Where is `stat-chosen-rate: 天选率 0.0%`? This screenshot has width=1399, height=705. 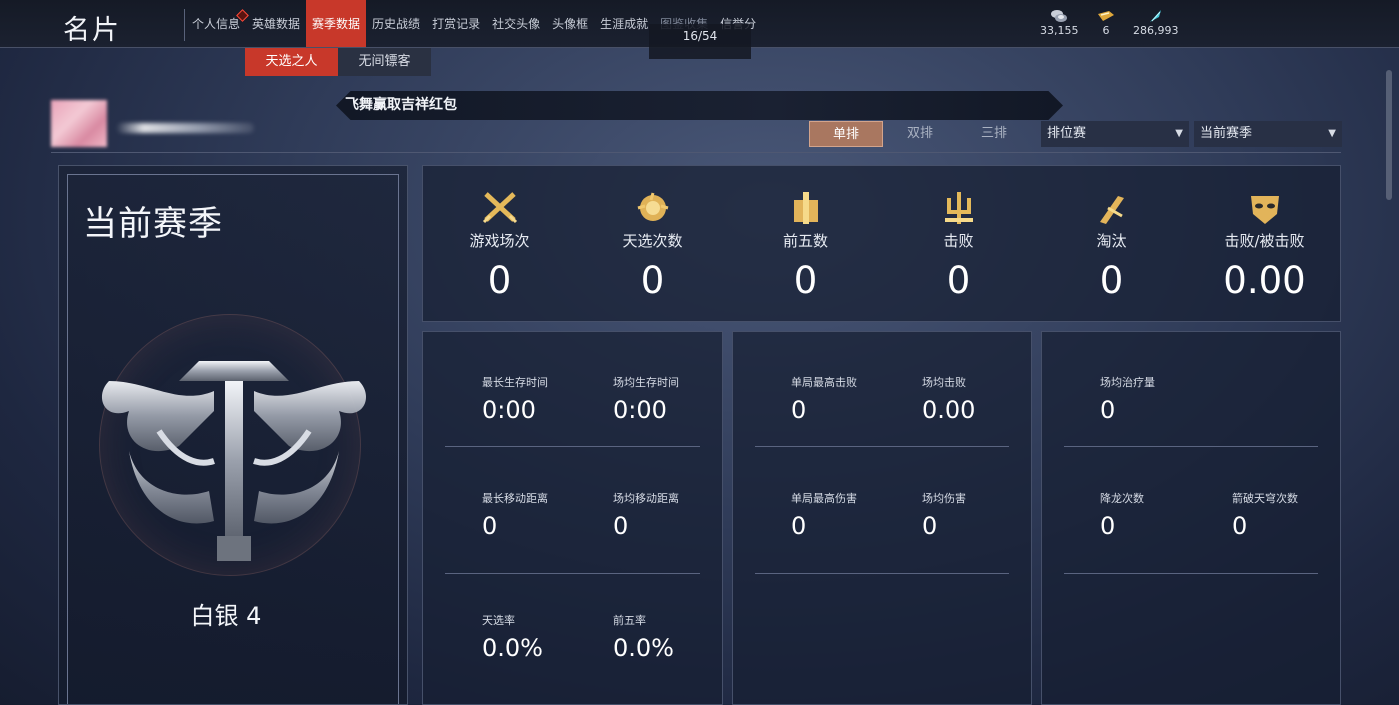
stat-chosen-rate: 天选率 0.0% is located at coordinates (512, 637).